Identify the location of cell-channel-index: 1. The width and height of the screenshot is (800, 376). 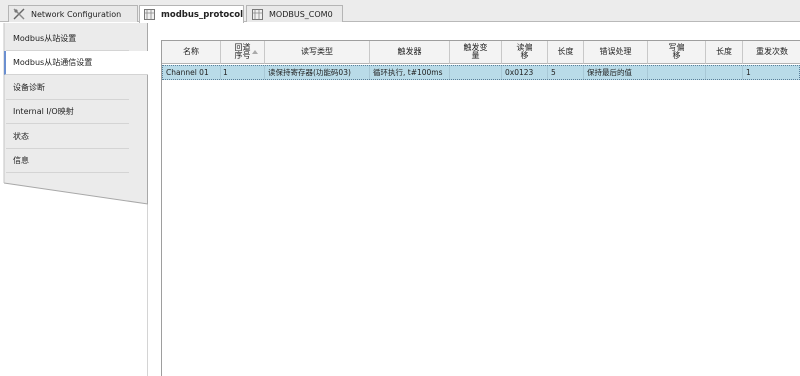
(243, 72).